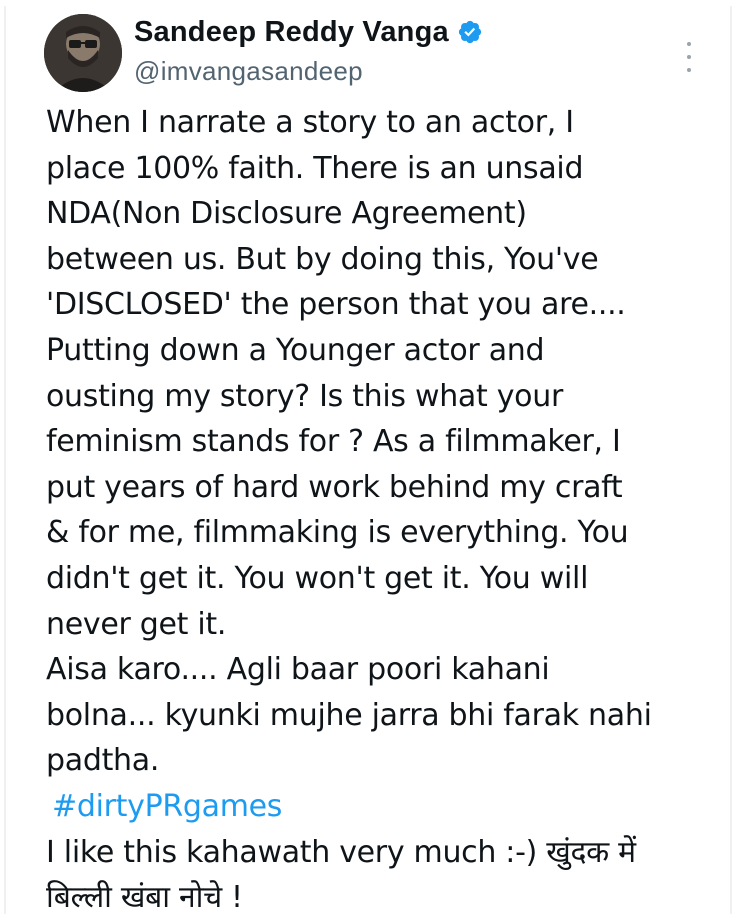 Image resolution: width=736 pixels, height=921 pixels. What do you see at coordinates (304, 396) in the screenshot?
I see `tweet-line: ousting my story? Is this what your` at bounding box center [304, 396].